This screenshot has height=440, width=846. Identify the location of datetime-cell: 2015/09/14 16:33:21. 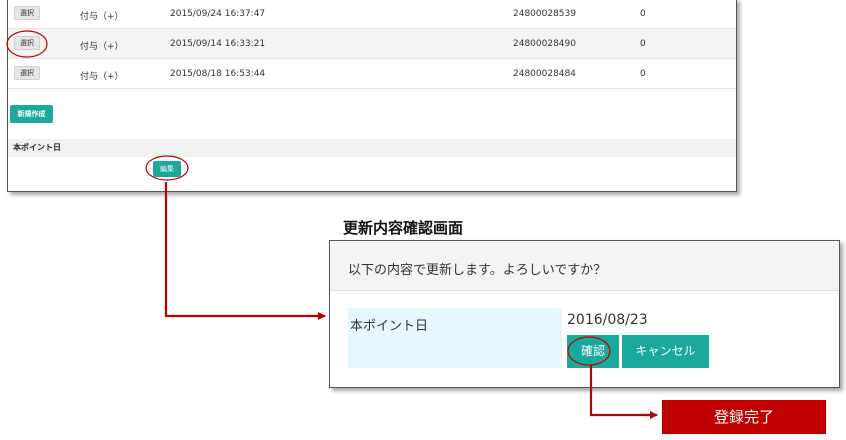
(218, 44).